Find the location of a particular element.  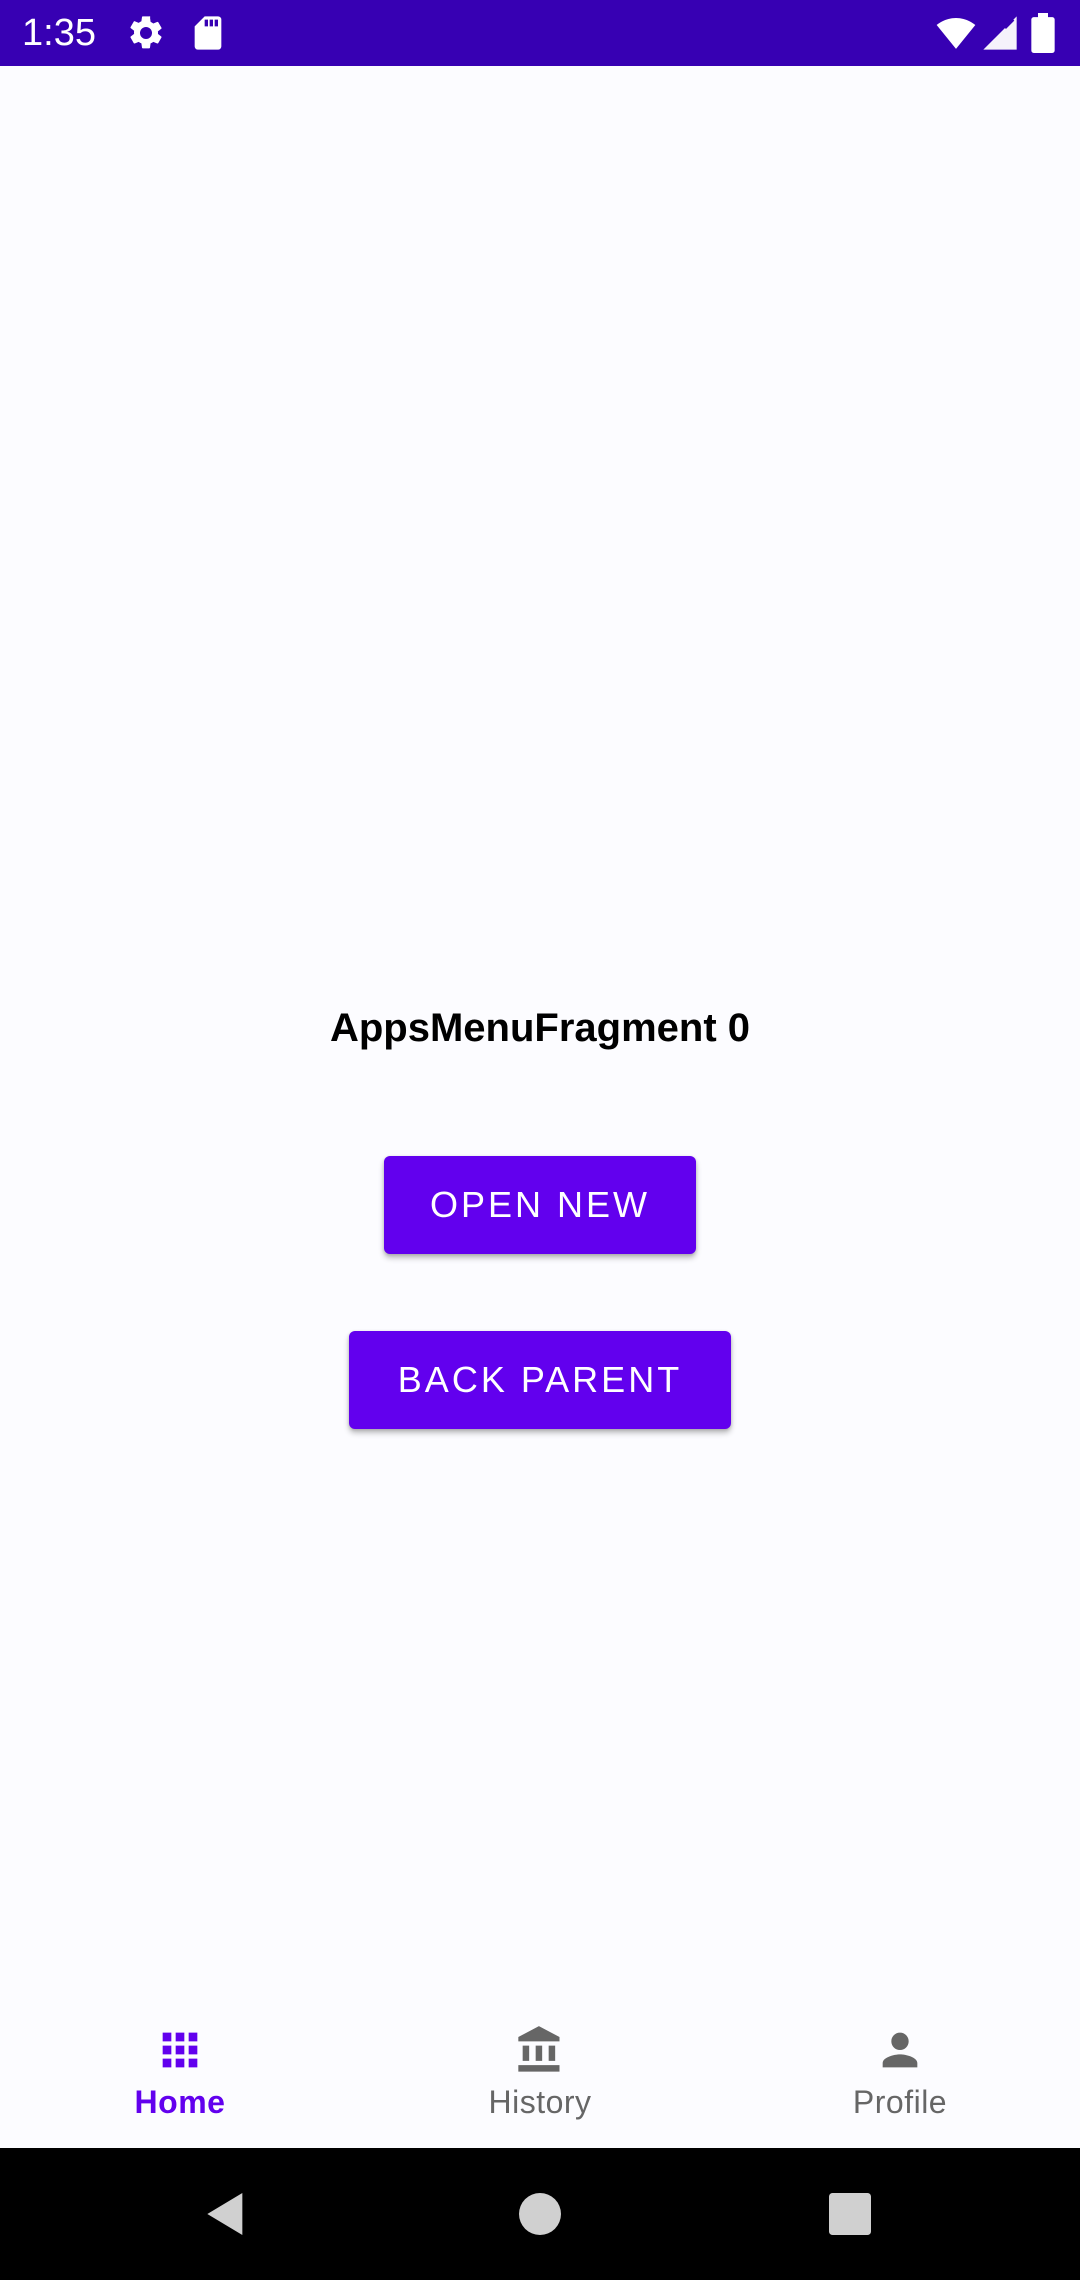

bottom-navigation: Home History Profile is located at coordinates (540, 2080).